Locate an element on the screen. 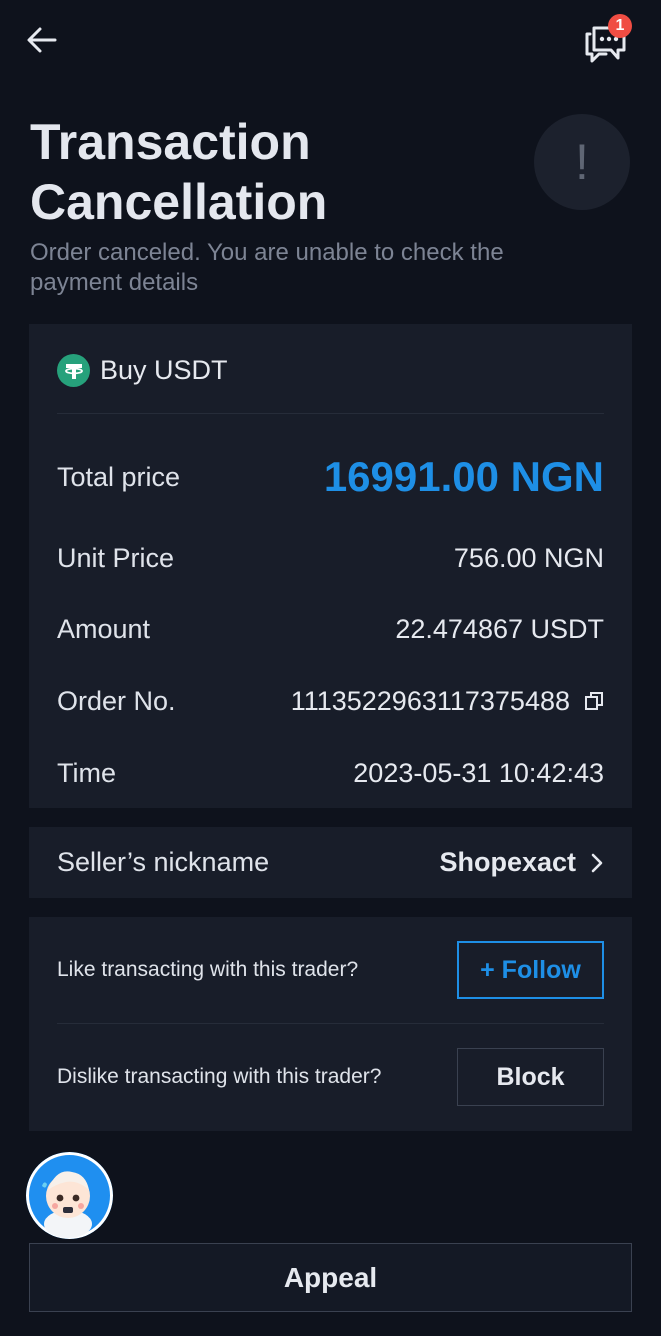  order-heading: Buy USDT is located at coordinates (142, 370).